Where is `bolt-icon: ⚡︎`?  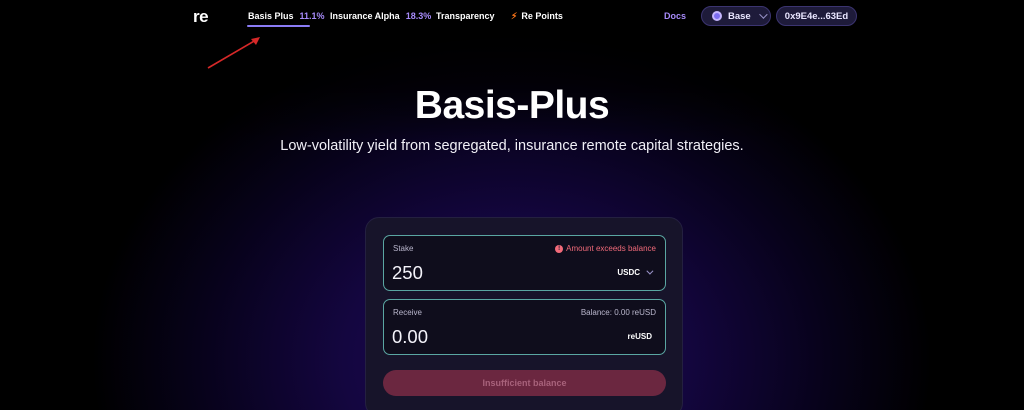 bolt-icon: ⚡︎ is located at coordinates (514, 16).